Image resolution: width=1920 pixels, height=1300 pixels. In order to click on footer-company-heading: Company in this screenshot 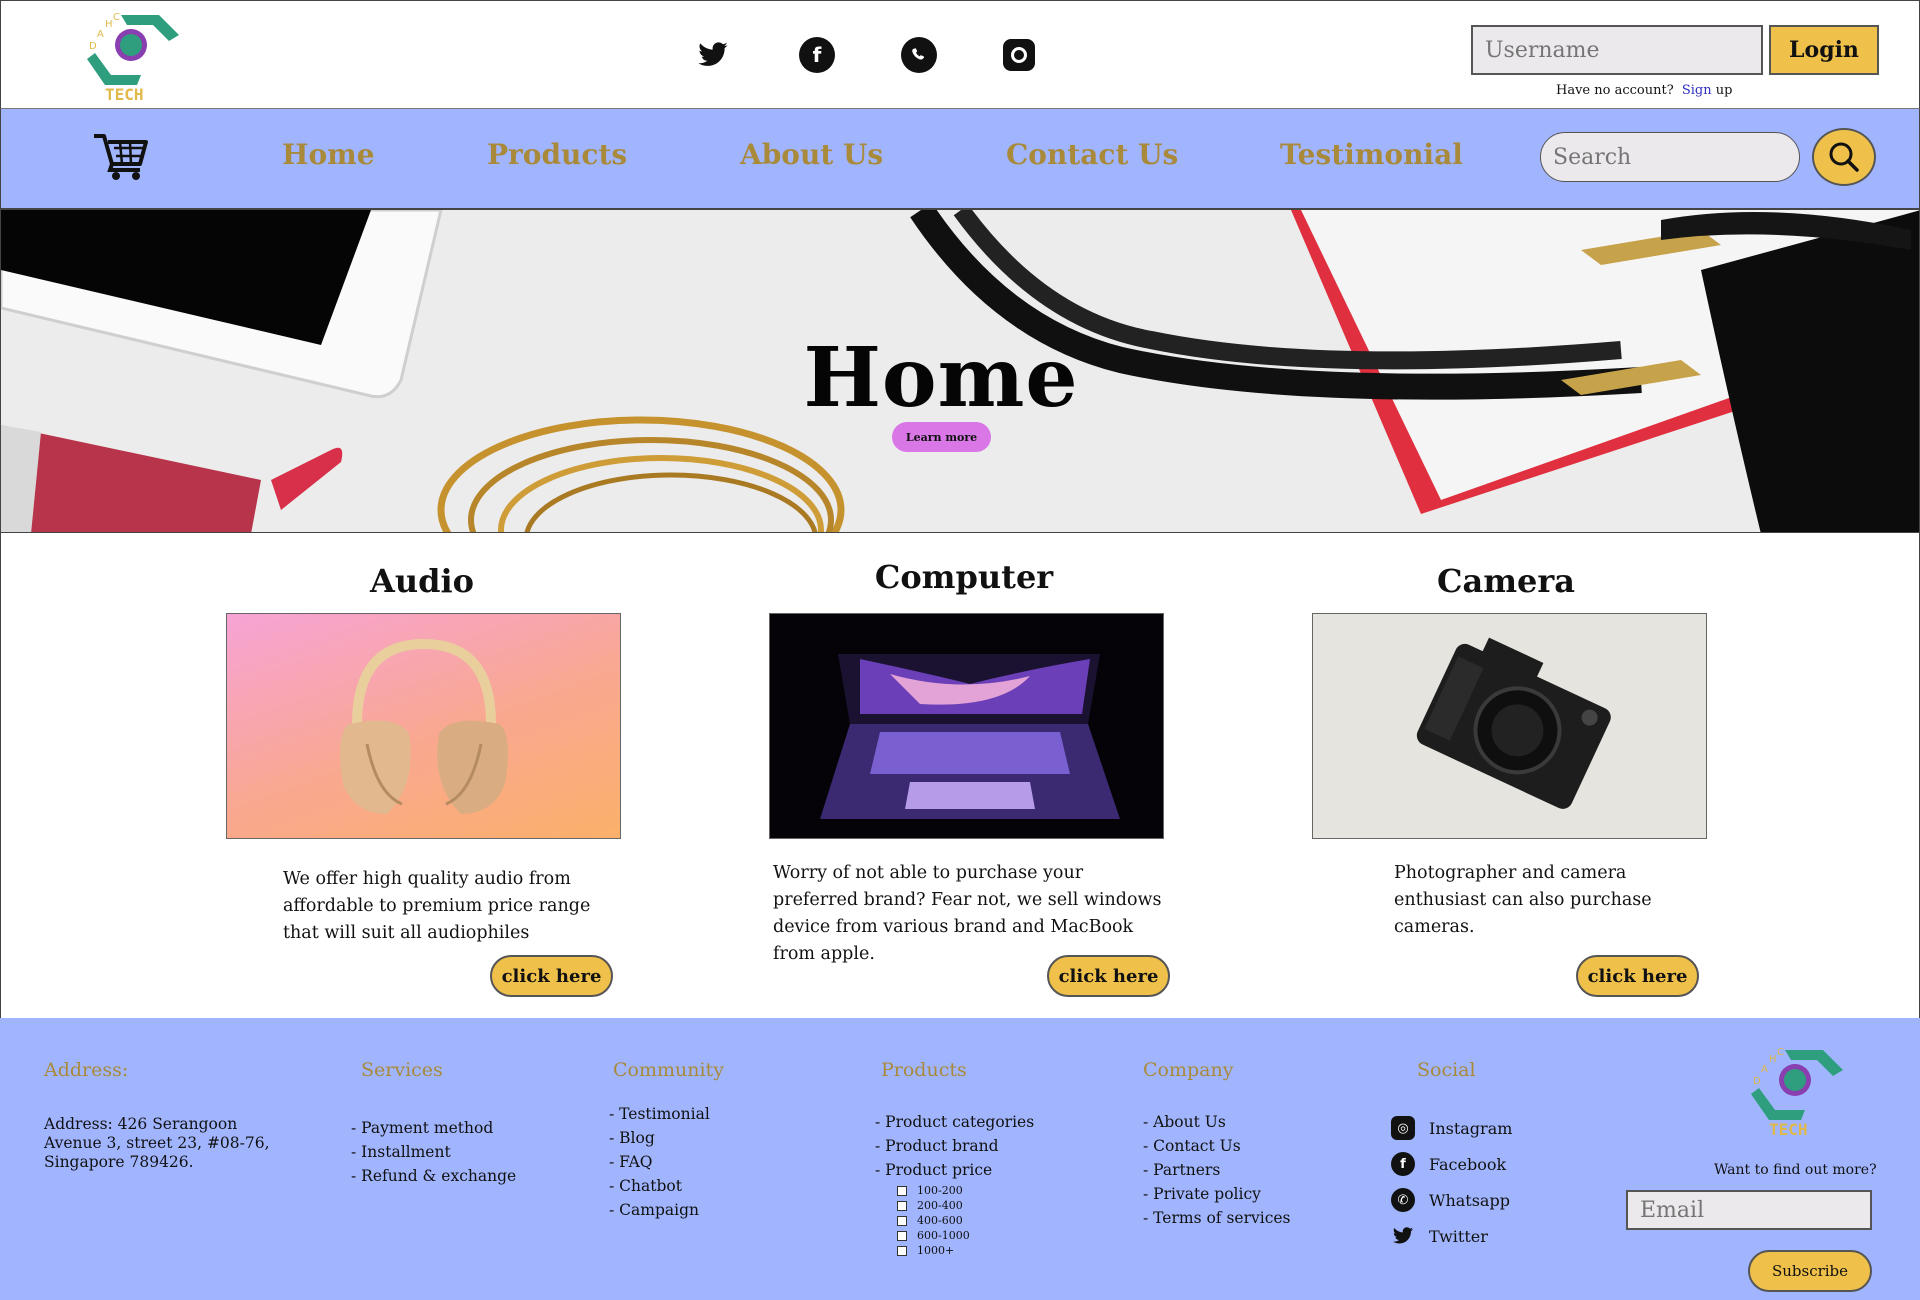, I will do `click(1188, 1070)`.